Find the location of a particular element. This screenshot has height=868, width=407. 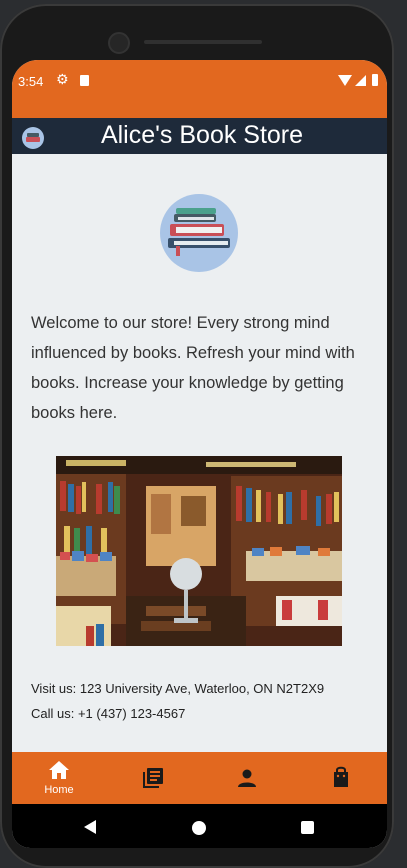

app-bar: Alice's Book Store is located at coordinates (199, 136).